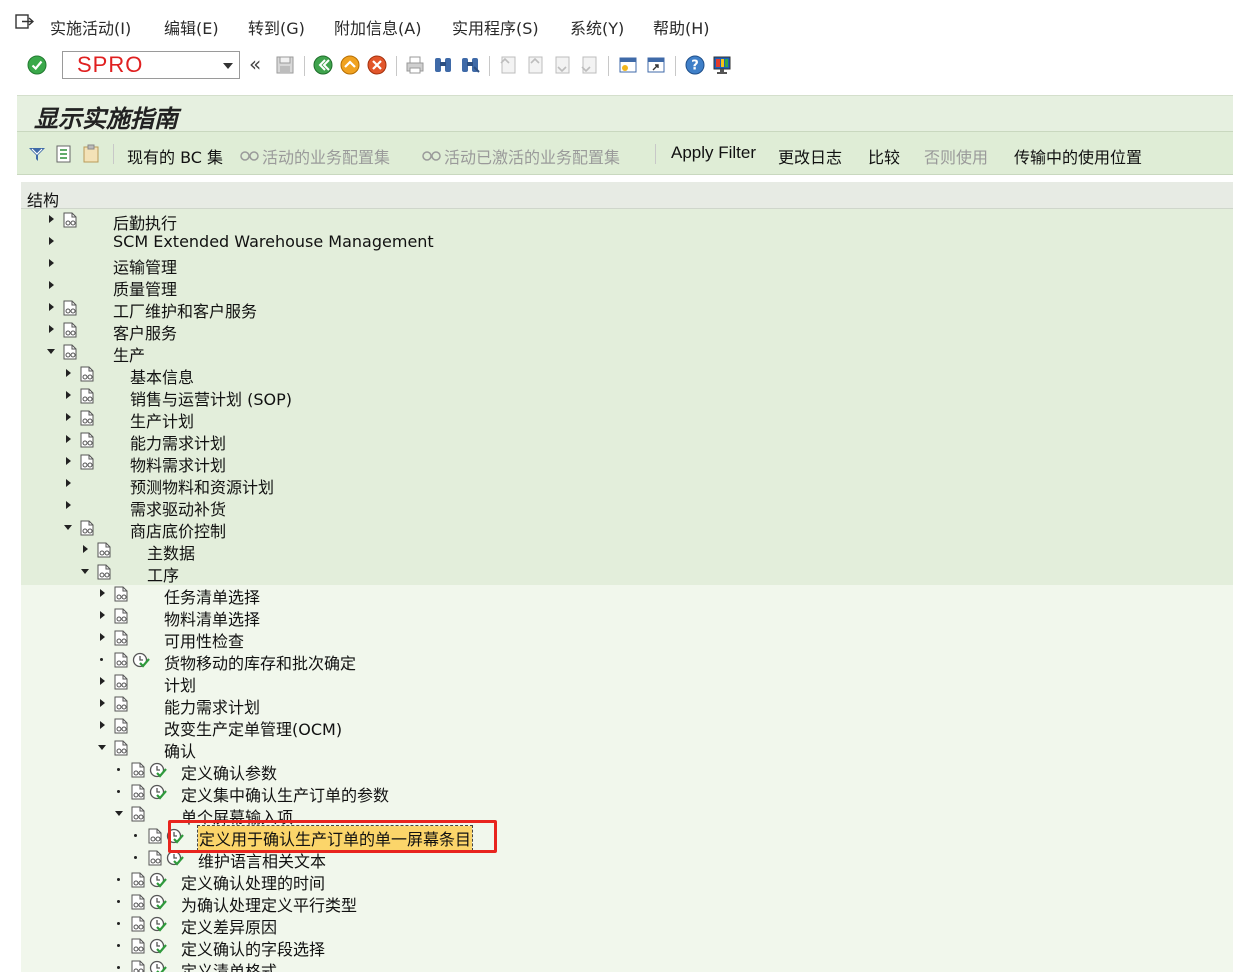 This screenshot has width=1233, height=972. What do you see at coordinates (884, 156) in the screenshot?
I see `compare-button: 比较` at bounding box center [884, 156].